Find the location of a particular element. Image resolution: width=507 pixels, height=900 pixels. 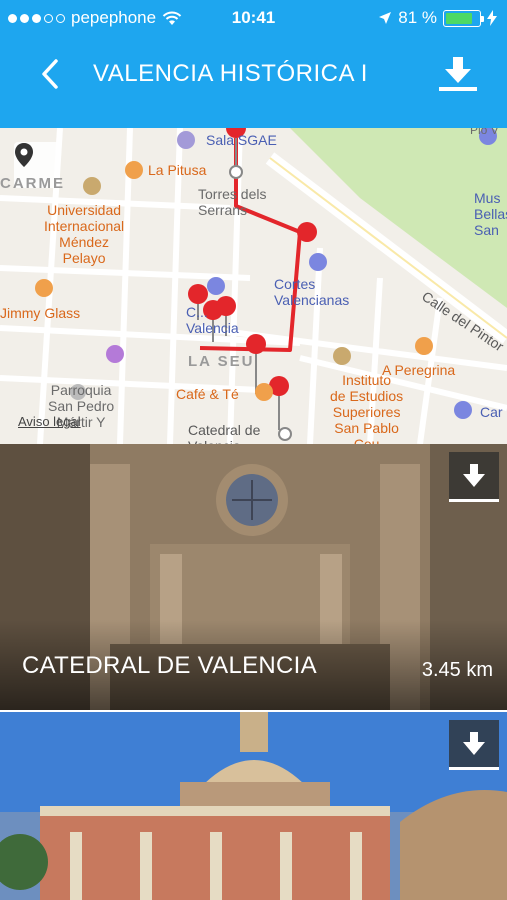

page-title: VALENCIA HISTÓRICA I is located at coordinates (230, 73).